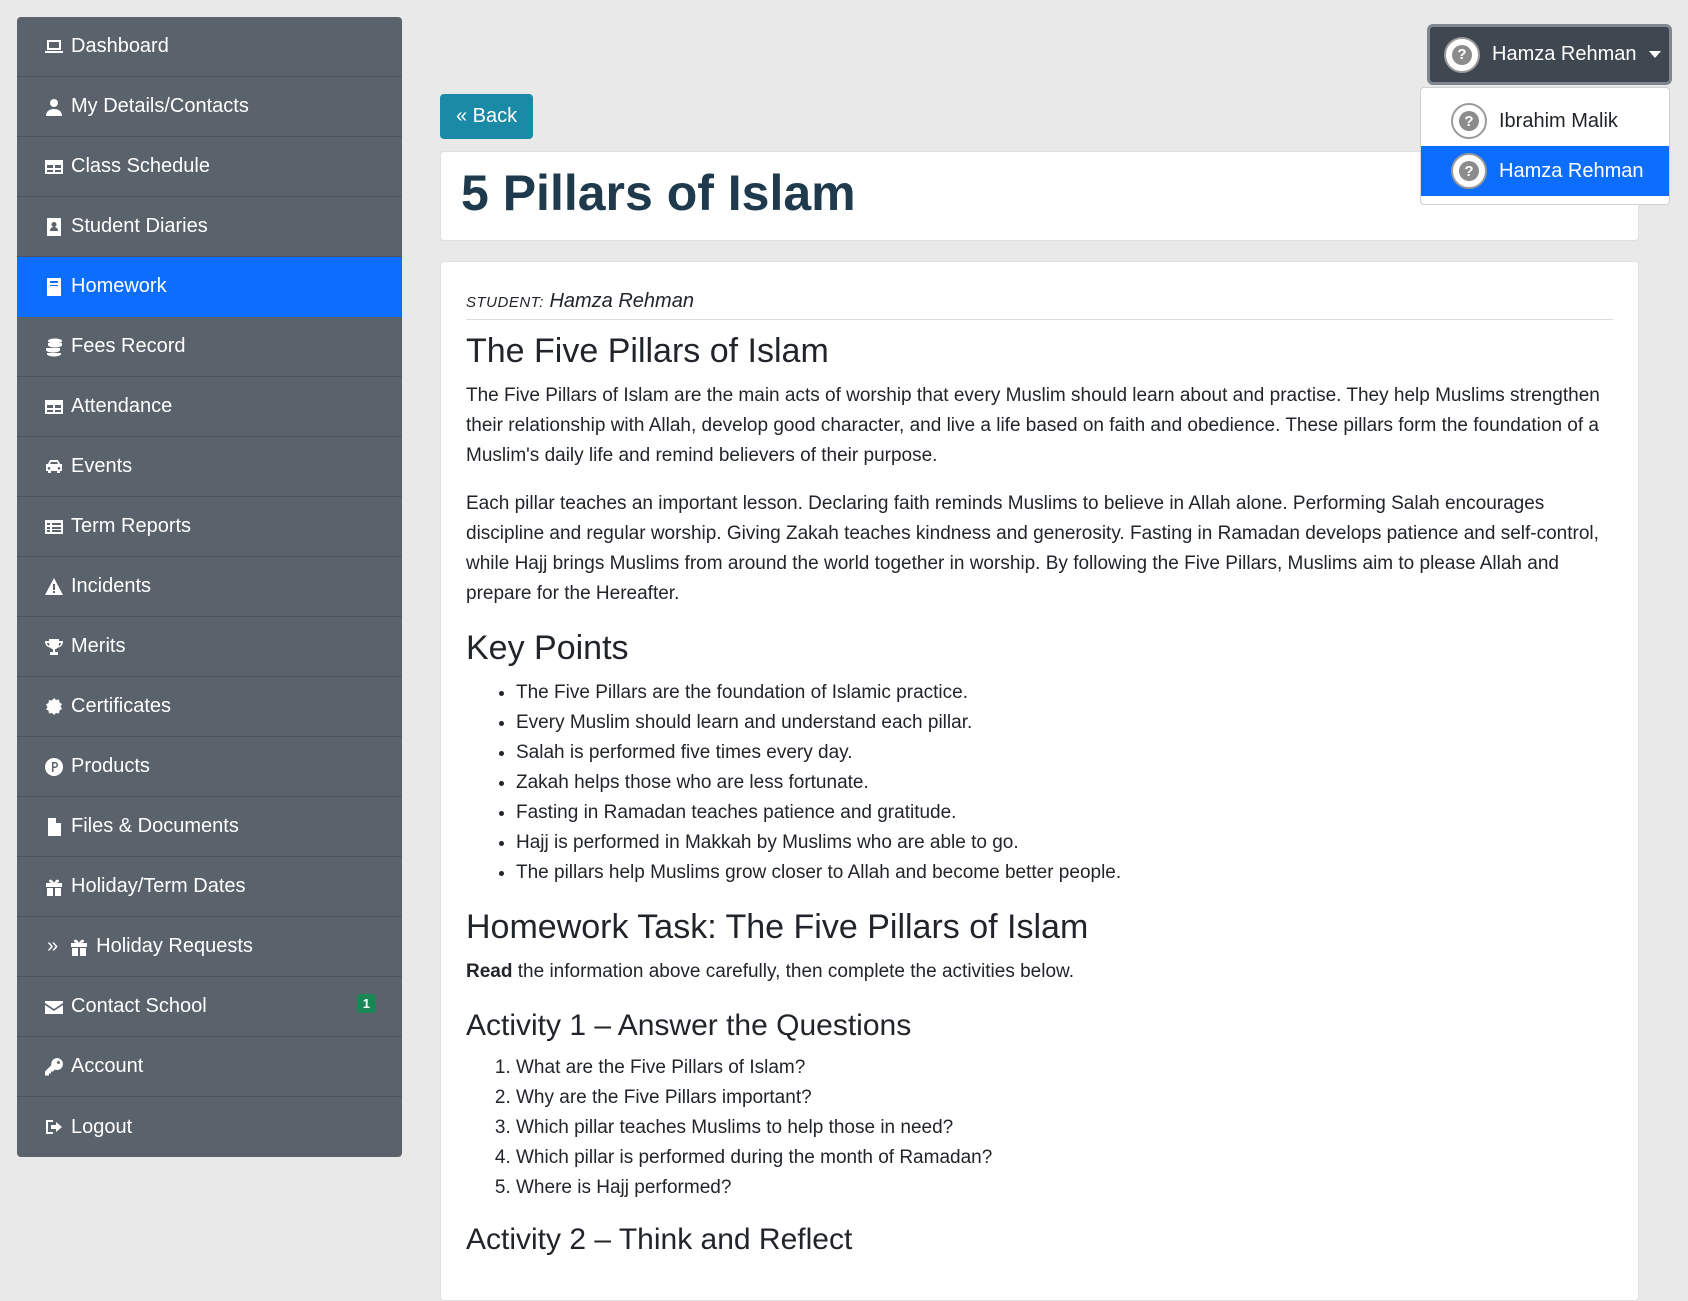  I want to click on section-heading: The Five Pillars of Islam, so click(647, 351).